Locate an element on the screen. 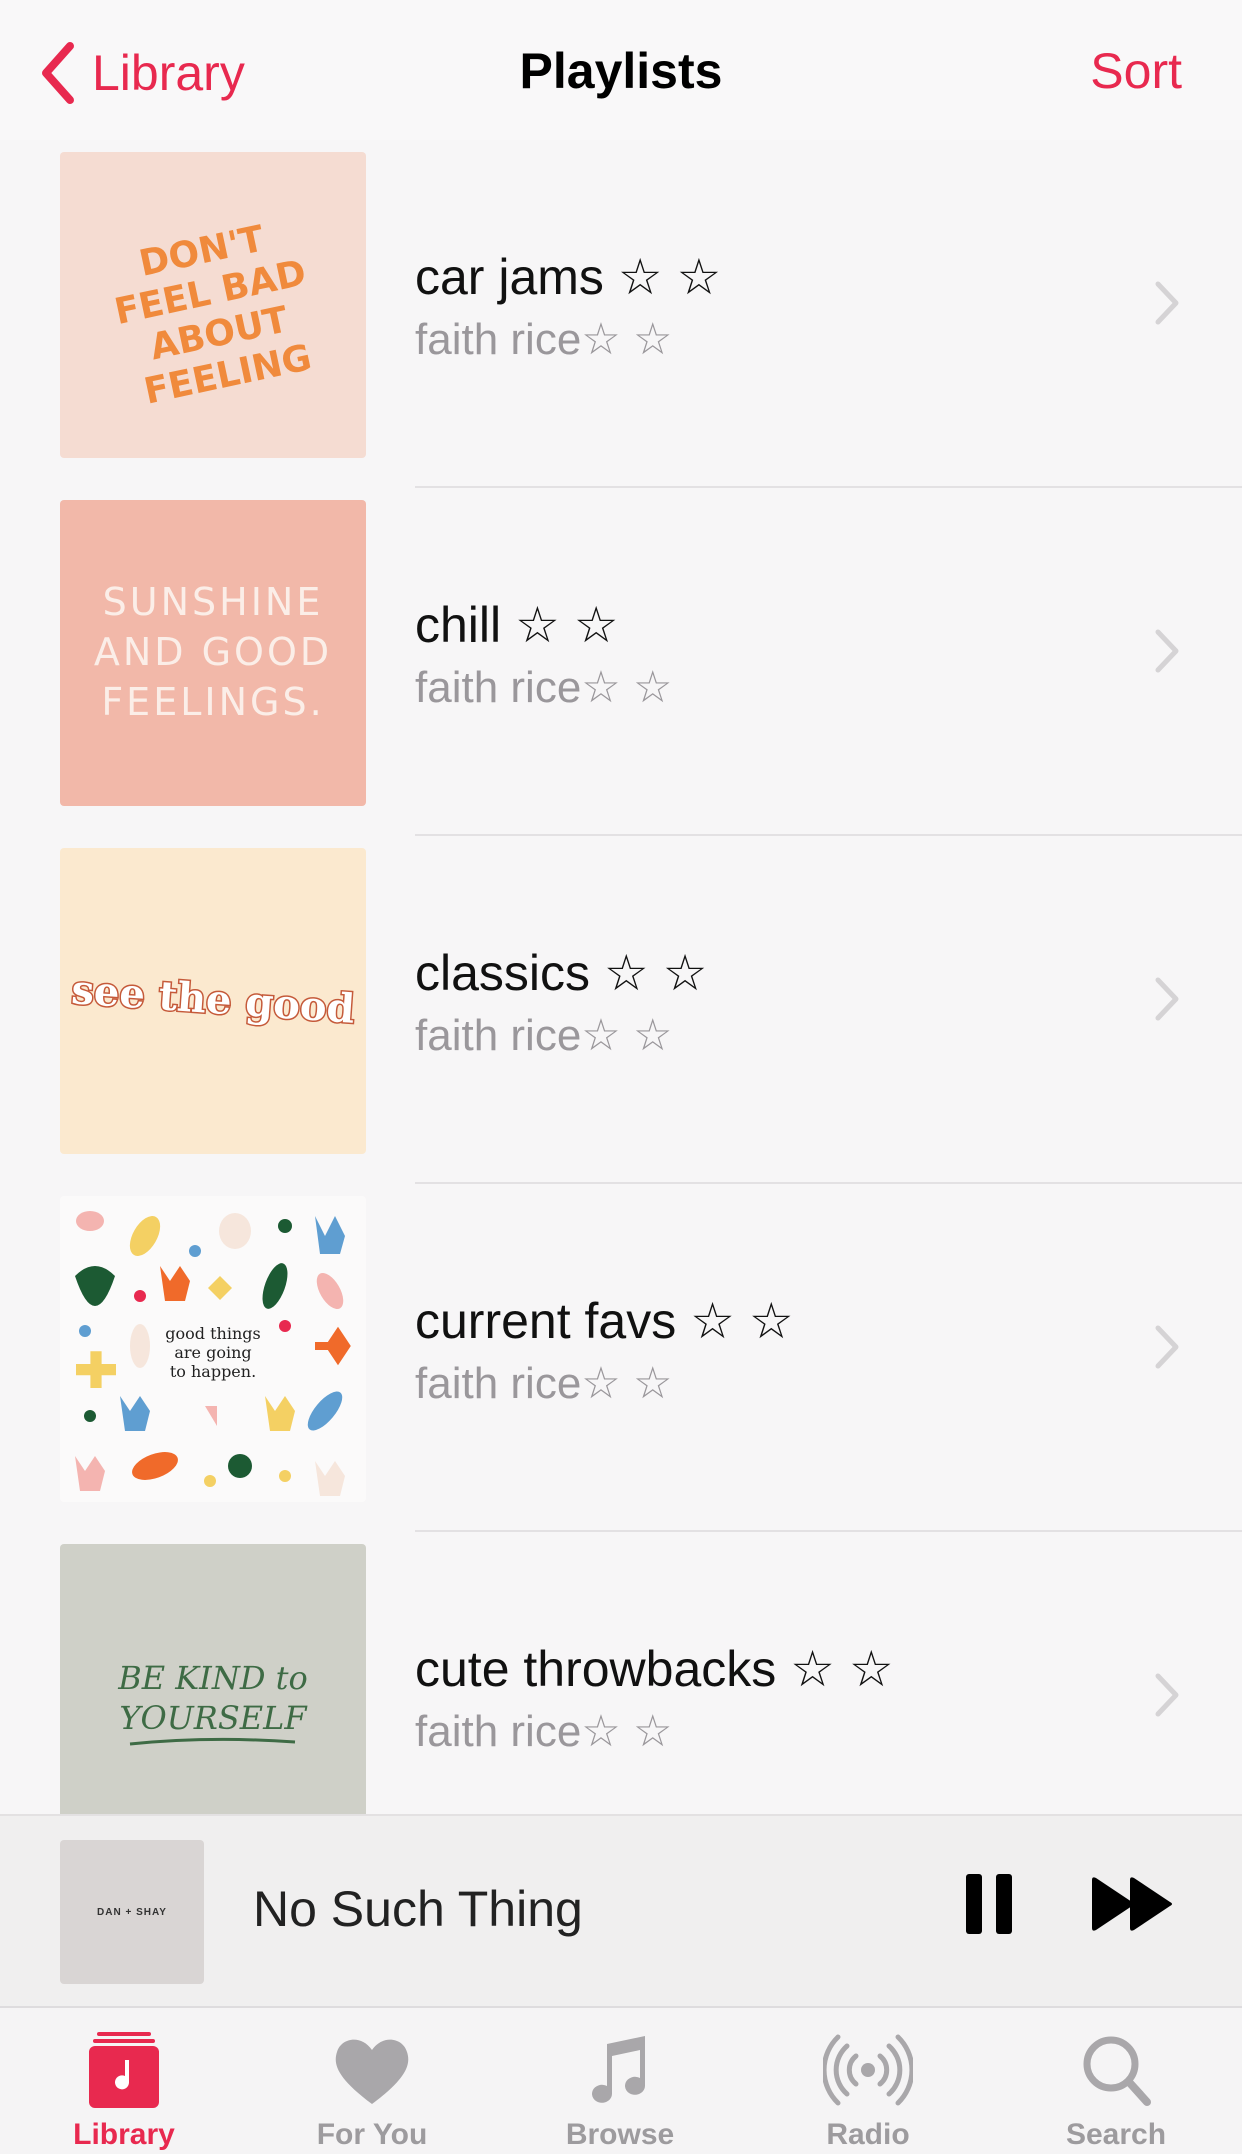 The image size is (1242, 2154). now-playing-art-text: DAN + SHAY is located at coordinates (132, 1912).